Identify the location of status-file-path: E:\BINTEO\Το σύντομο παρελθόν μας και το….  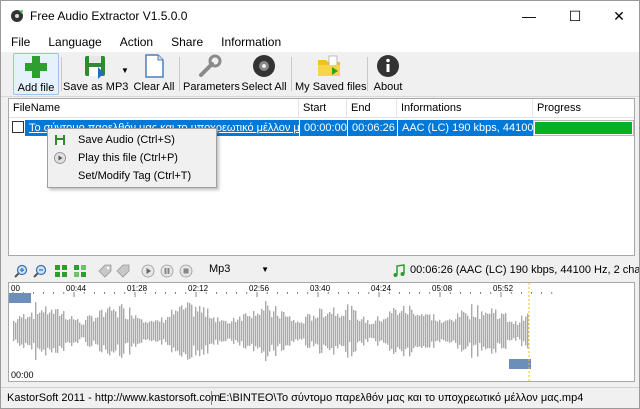
(401, 398).